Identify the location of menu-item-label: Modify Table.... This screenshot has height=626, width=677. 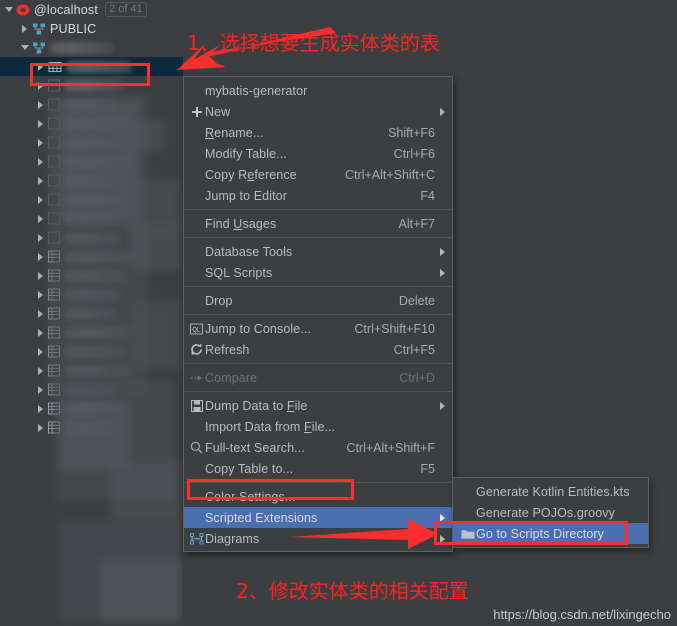
(246, 153).